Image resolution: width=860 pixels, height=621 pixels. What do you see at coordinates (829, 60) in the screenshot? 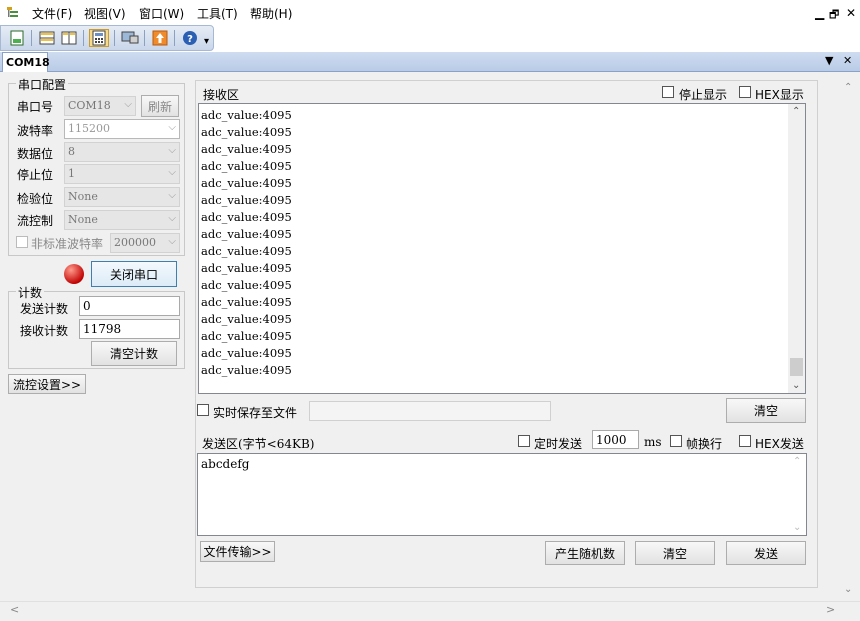
I see `tab-list-icon: ▼` at bounding box center [829, 60].